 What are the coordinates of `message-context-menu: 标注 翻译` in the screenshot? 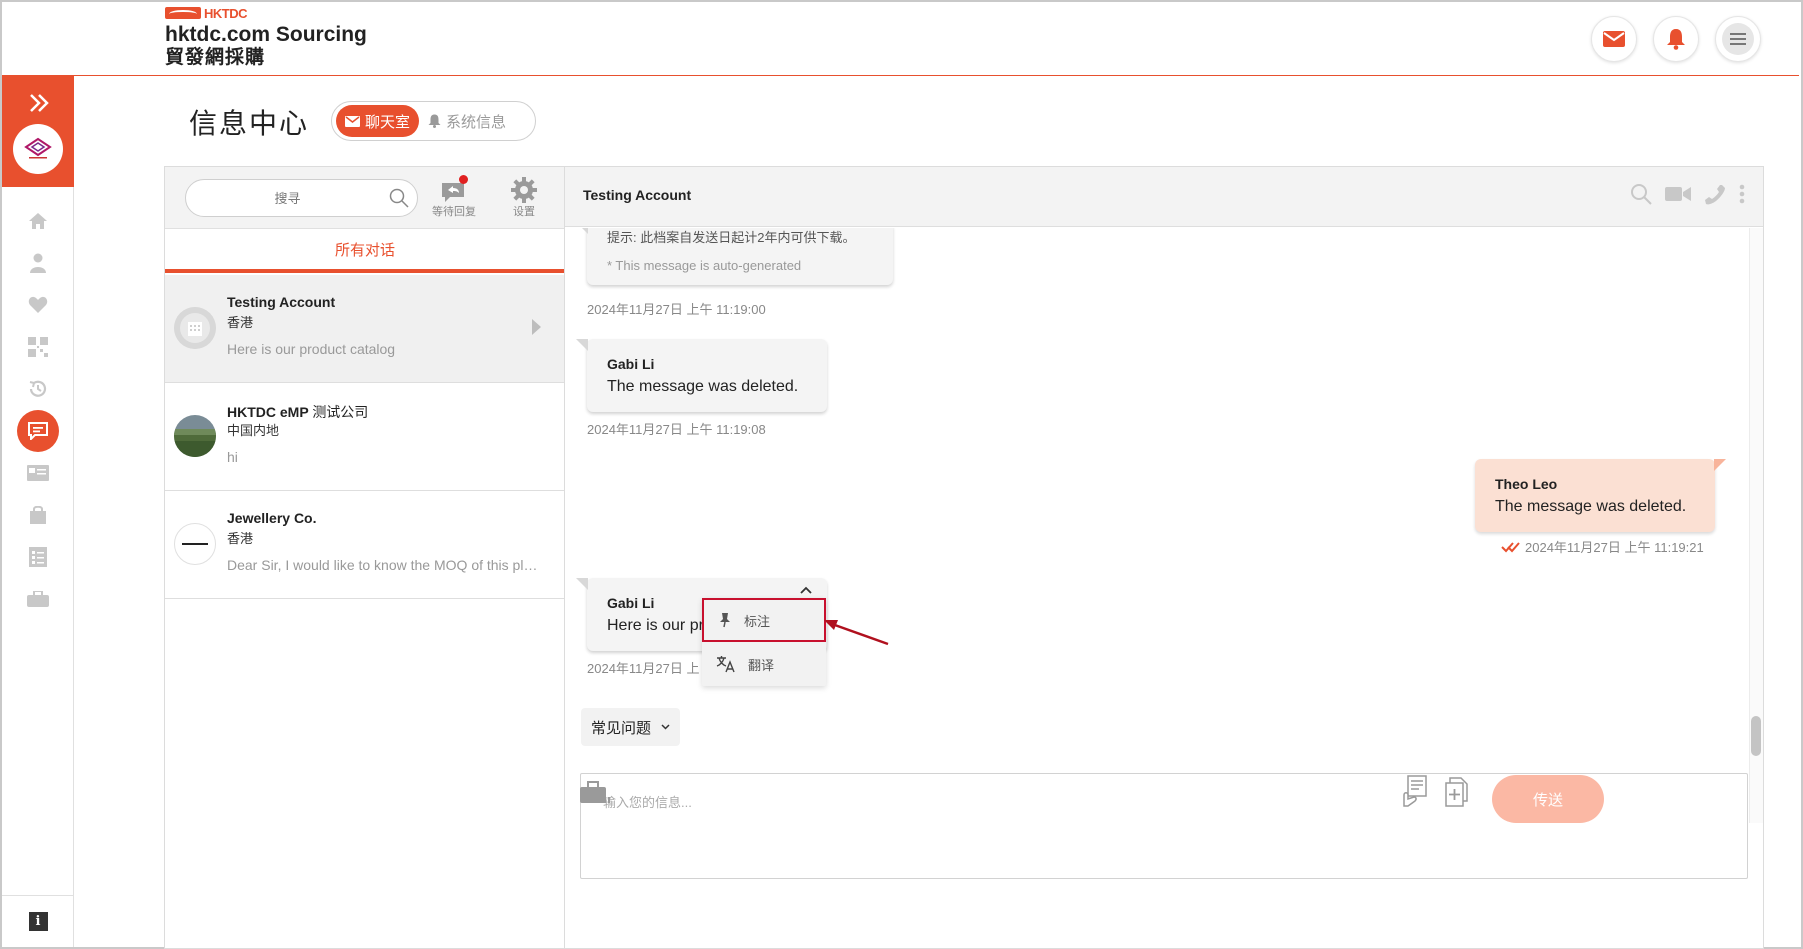 It's located at (764, 642).